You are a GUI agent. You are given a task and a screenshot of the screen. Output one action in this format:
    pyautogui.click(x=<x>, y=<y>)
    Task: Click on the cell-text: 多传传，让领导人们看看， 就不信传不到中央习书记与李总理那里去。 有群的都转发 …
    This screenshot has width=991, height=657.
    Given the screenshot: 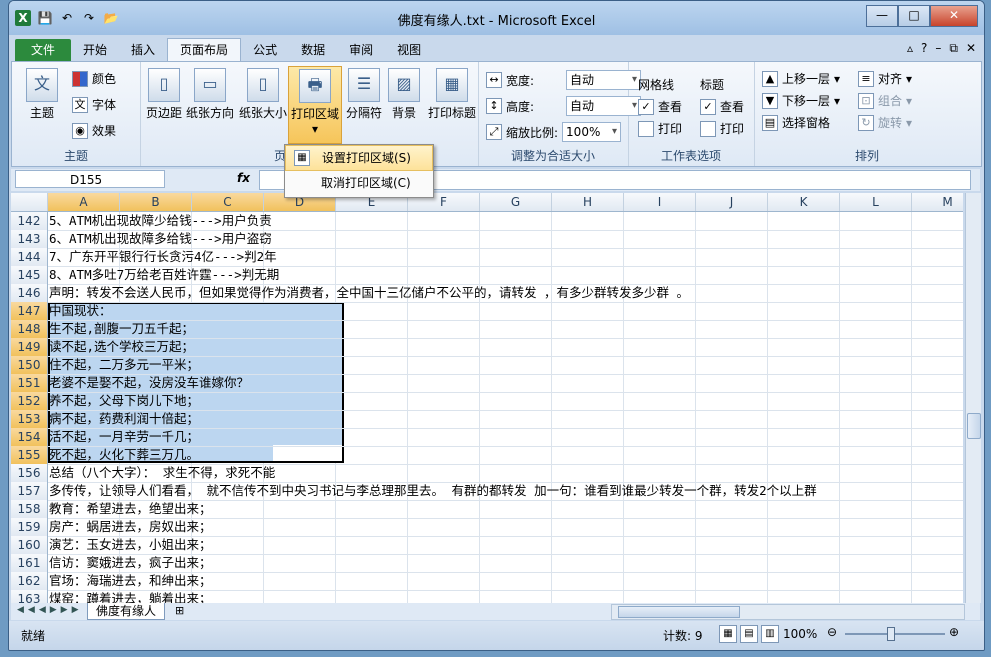 What is the action you would take?
    pyautogui.click(x=433, y=491)
    